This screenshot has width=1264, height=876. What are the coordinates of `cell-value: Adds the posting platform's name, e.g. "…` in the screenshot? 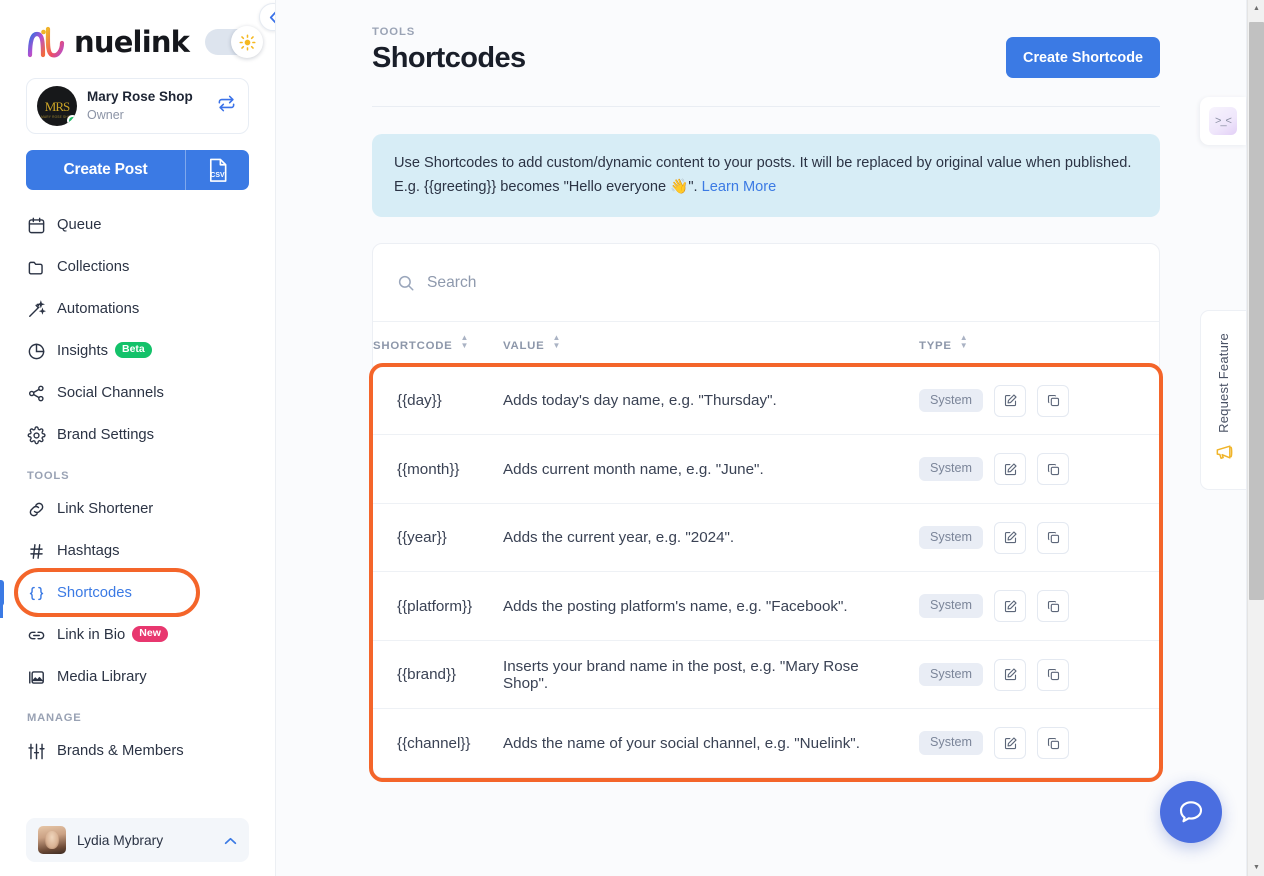 It's located at (711, 606).